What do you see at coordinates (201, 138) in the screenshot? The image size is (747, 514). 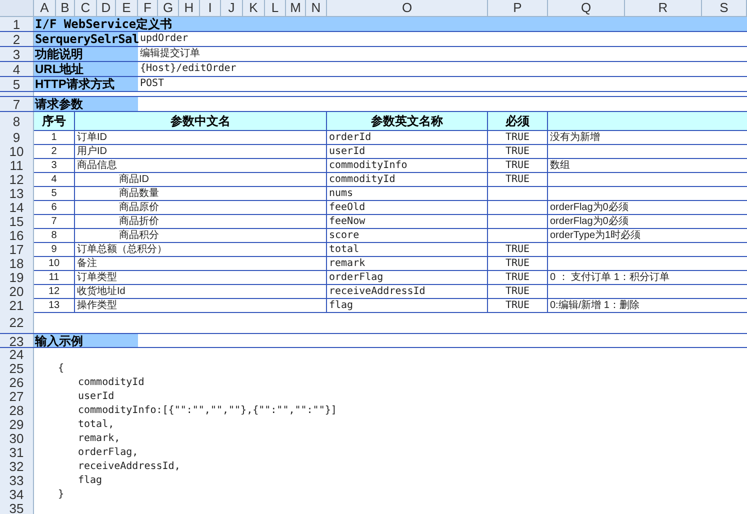 I see `table-cell: 订单ID` at bounding box center [201, 138].